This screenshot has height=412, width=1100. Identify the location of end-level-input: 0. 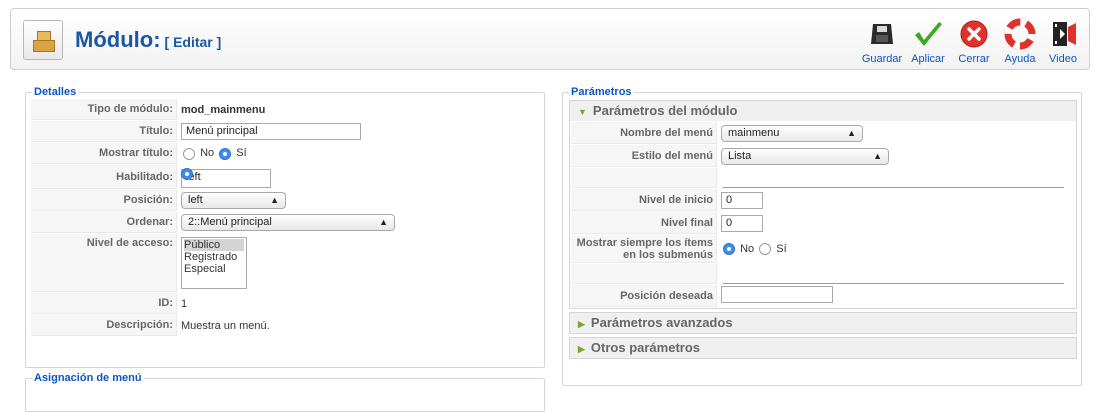
(742, 223).